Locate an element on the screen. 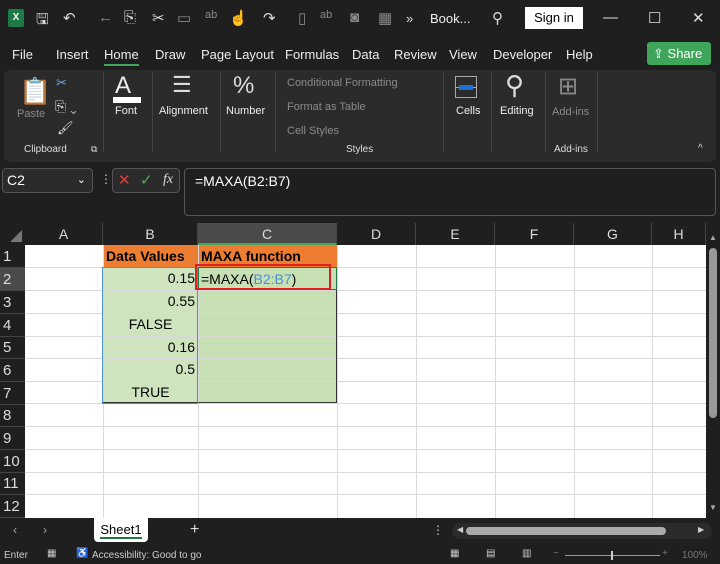 The width and height of the screenshot is (720, 564). copy-icon: ⎘ ⌄ is located at coordinates (66, 106).